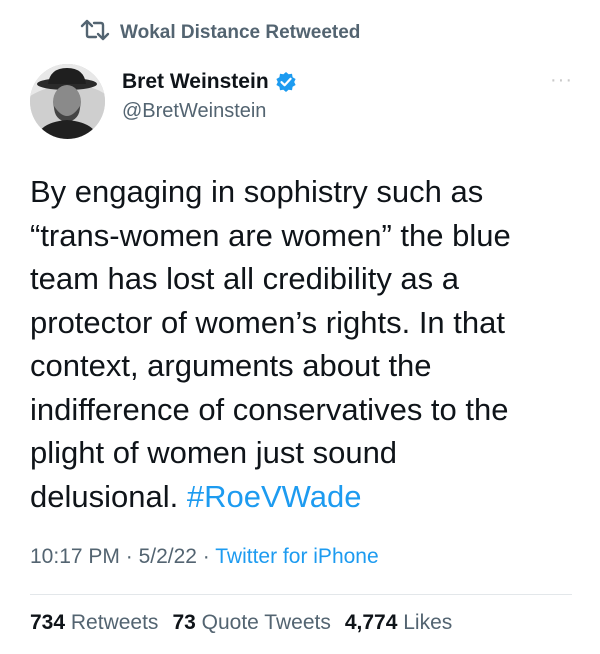  I want to click on tweet-meta: 10:17 PM · 5/2/22 · Twitter for iPhone, so click(204, 557).